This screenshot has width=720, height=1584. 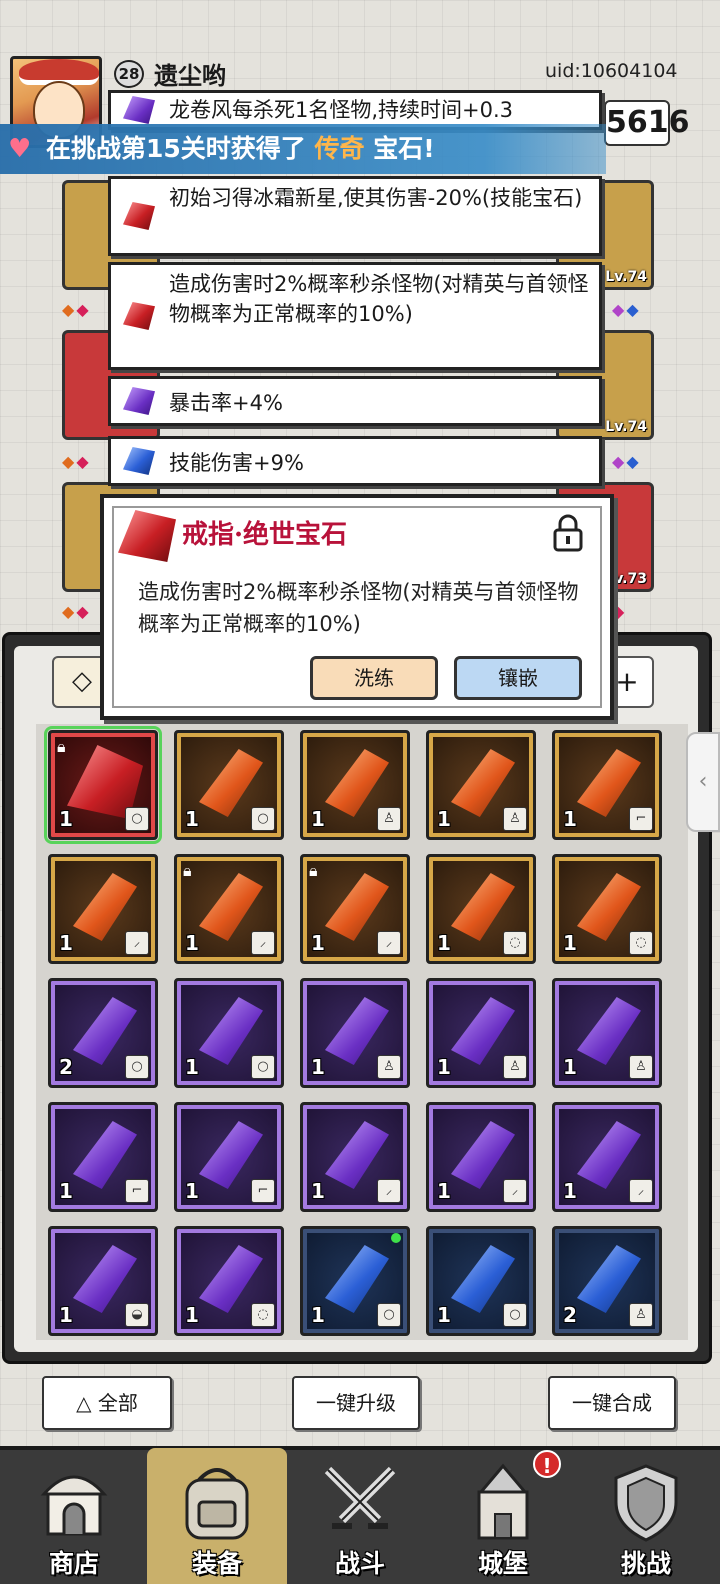 I want to click on effect-text: 暴击率+4%, so click(x=226, y=403).